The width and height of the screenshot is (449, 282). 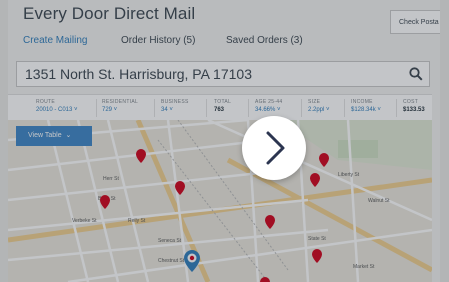 I want to click on view-table-button: View Table ⌄, so click(x=54, y=136).